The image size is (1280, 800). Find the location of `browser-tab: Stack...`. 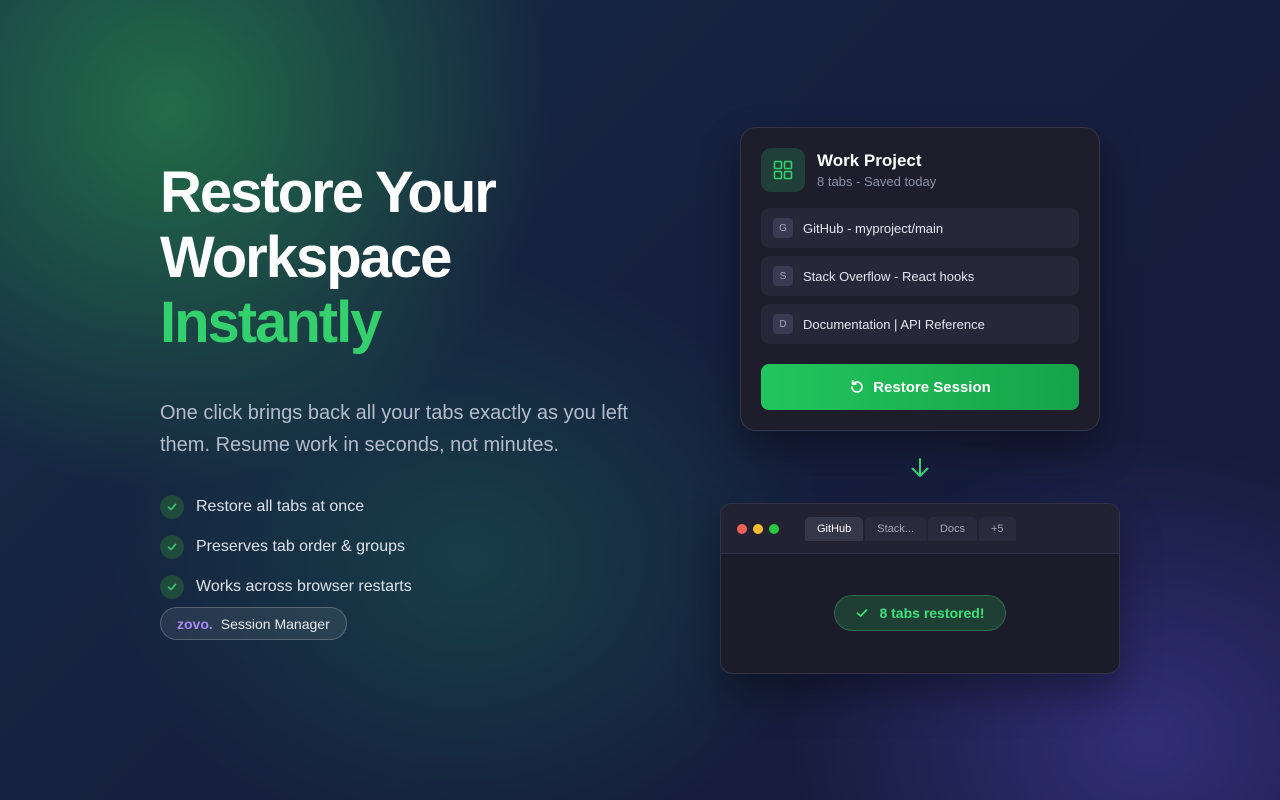

browser-tab: Stack... is located at coordinates (895, 528).